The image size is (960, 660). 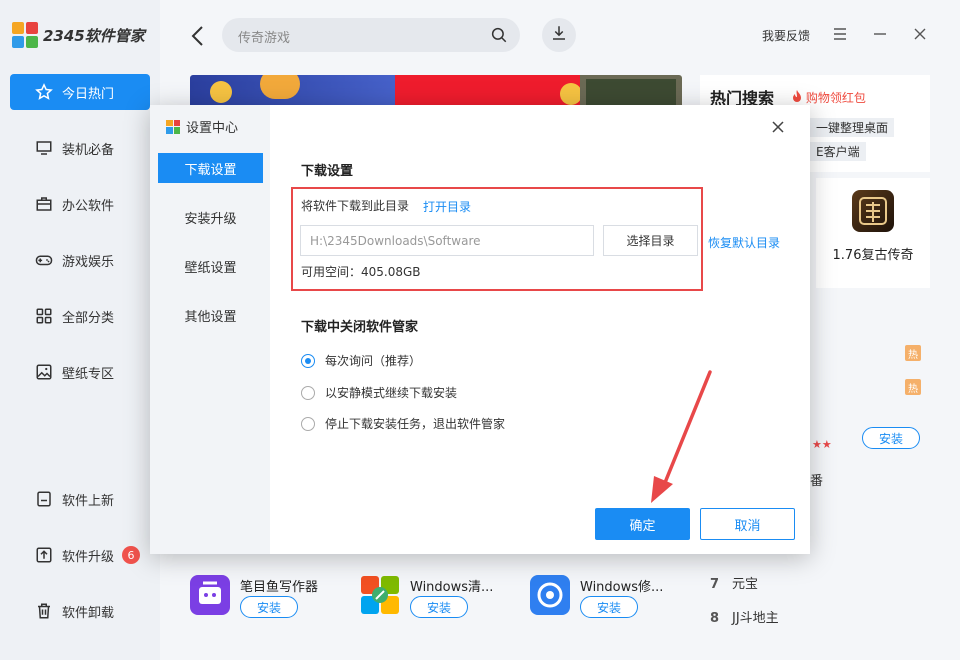 What do you see at coordinates (44, 260) in the screenshot?
I see `gamepad-icon` at bounding box center [44, 260].